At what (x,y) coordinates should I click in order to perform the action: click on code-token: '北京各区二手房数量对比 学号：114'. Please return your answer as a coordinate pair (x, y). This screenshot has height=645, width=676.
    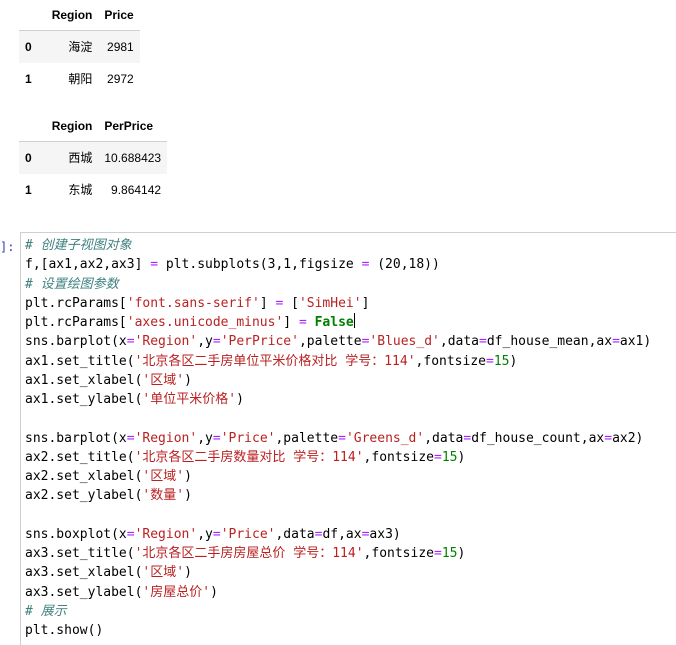
    Looking at the image, I should click on (249, 457).